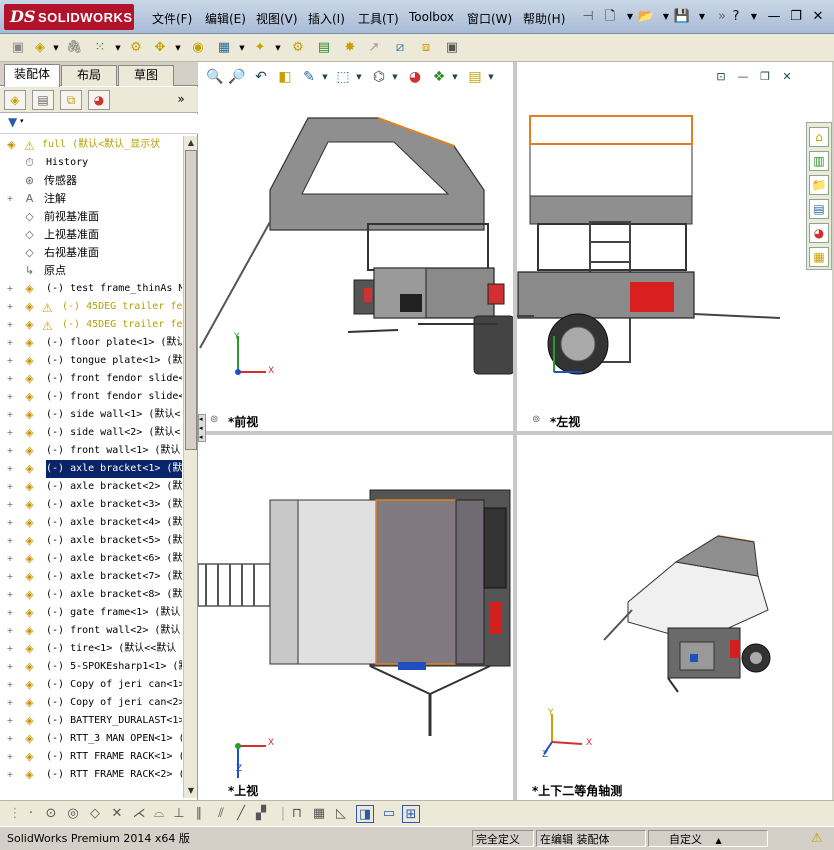  Describe the element at coordinates (198, 48) in the screenshot. I see `show-hidden-icon: ◉` at that location.